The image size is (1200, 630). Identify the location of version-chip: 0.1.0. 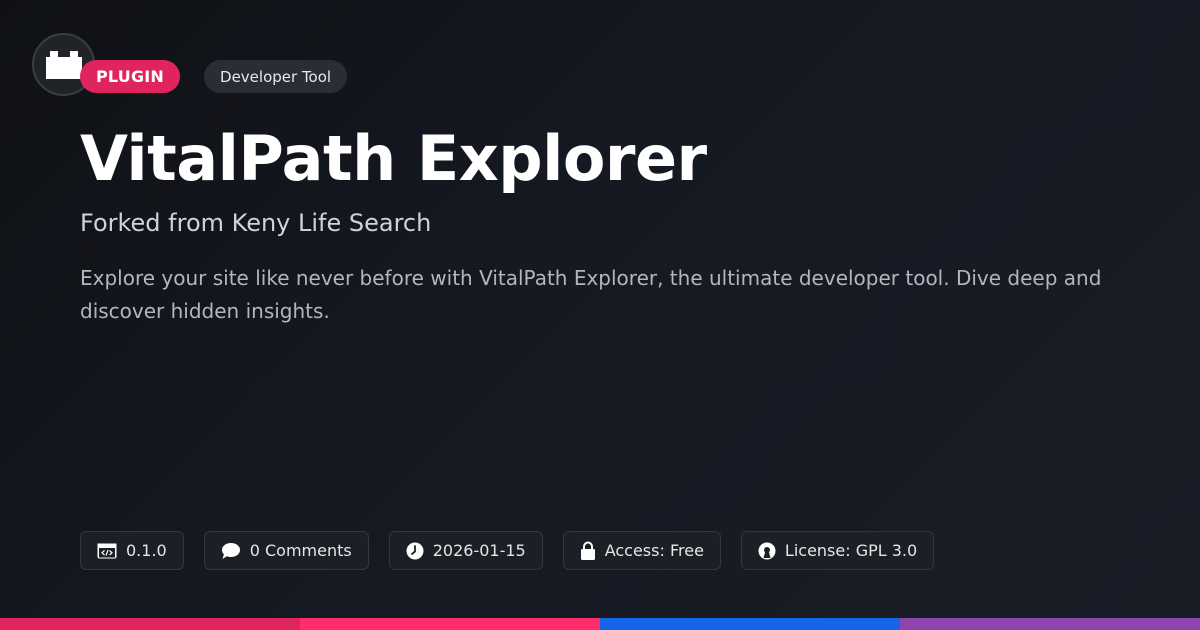
(132, 550).